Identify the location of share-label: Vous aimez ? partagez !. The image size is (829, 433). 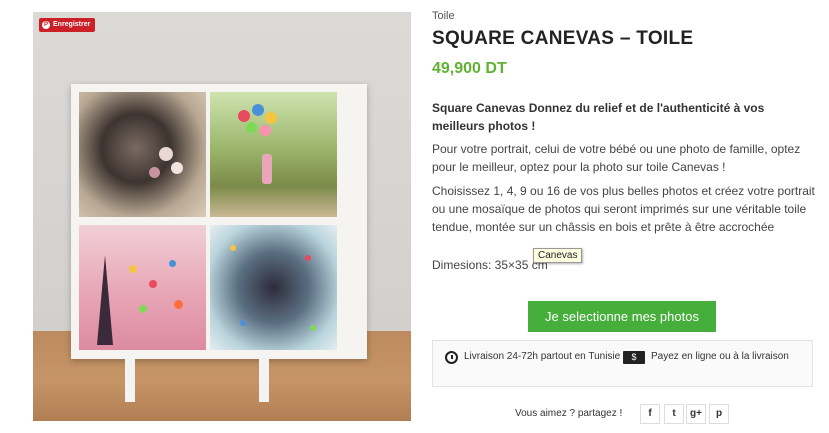
(569, 413).